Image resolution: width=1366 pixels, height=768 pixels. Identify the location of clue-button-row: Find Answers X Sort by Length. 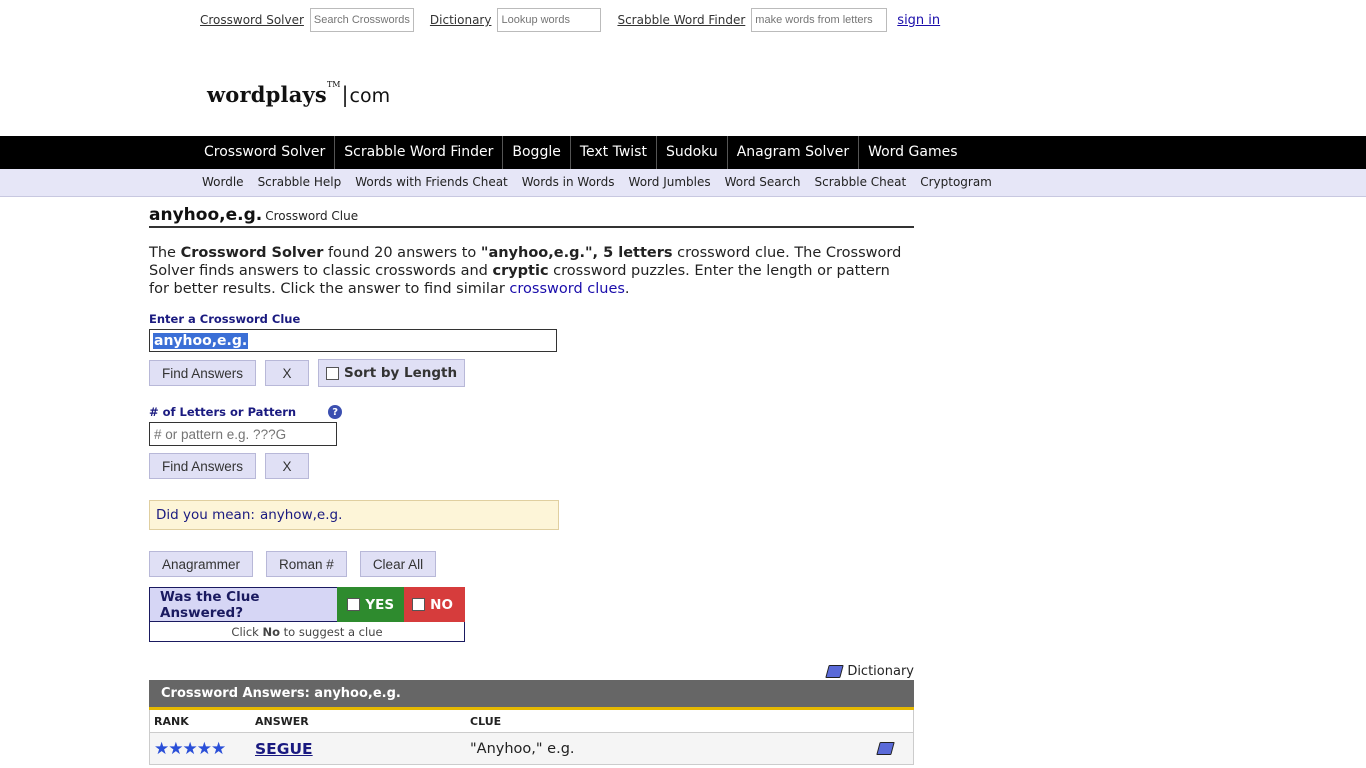
(531, 373).